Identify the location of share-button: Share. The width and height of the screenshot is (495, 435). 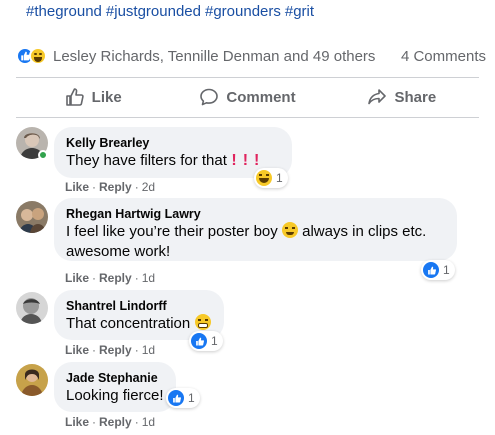
(402, 97).